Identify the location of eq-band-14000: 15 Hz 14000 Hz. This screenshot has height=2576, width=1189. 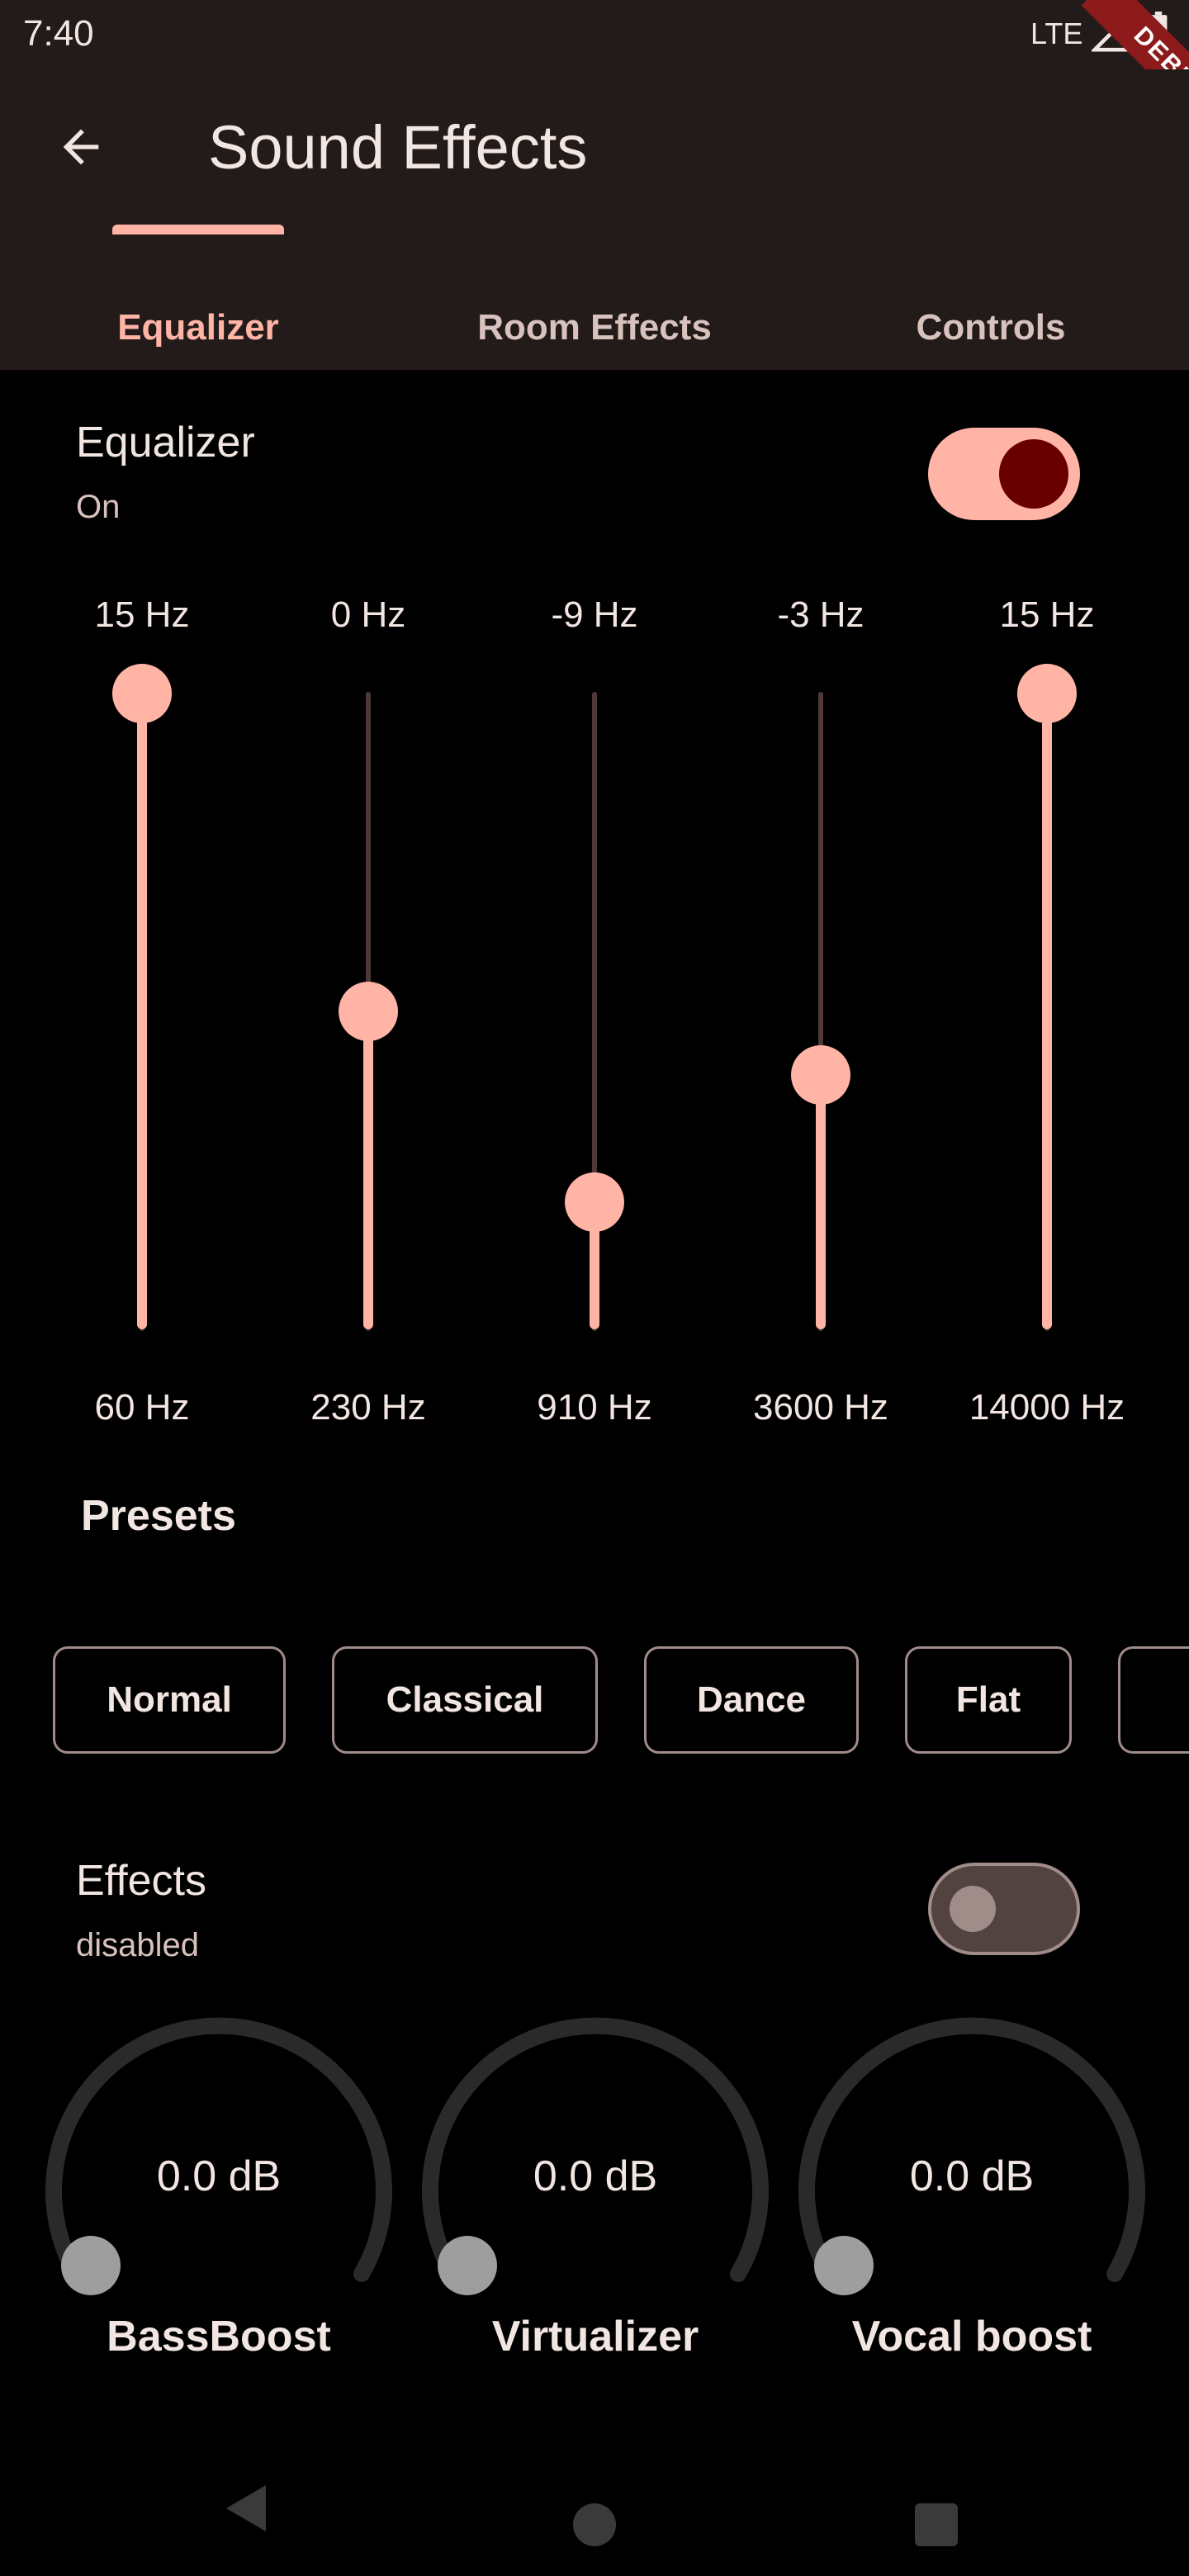
(1047, 1015).